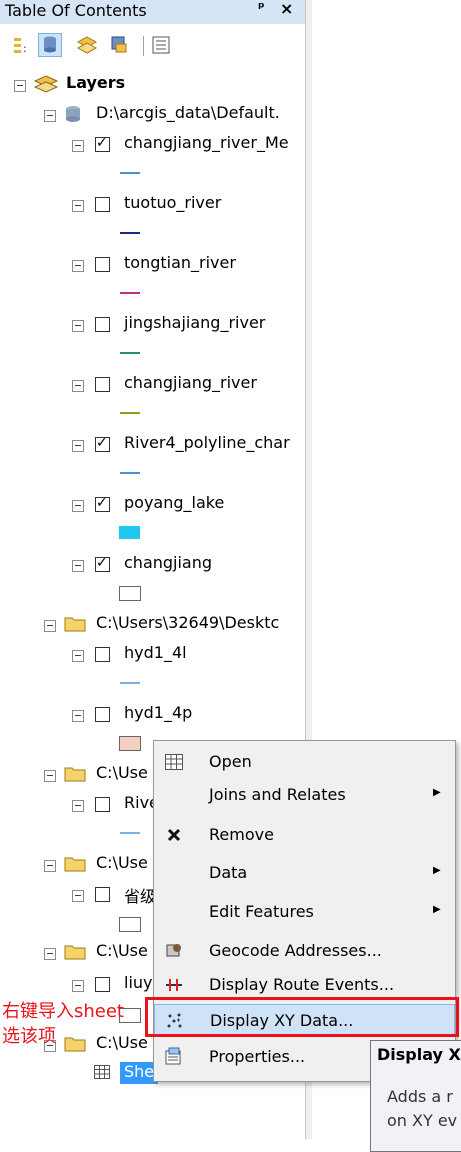  Describe the element at coordinates (286, 9) in the screenshot. I see `close-icon: ×` at that location.